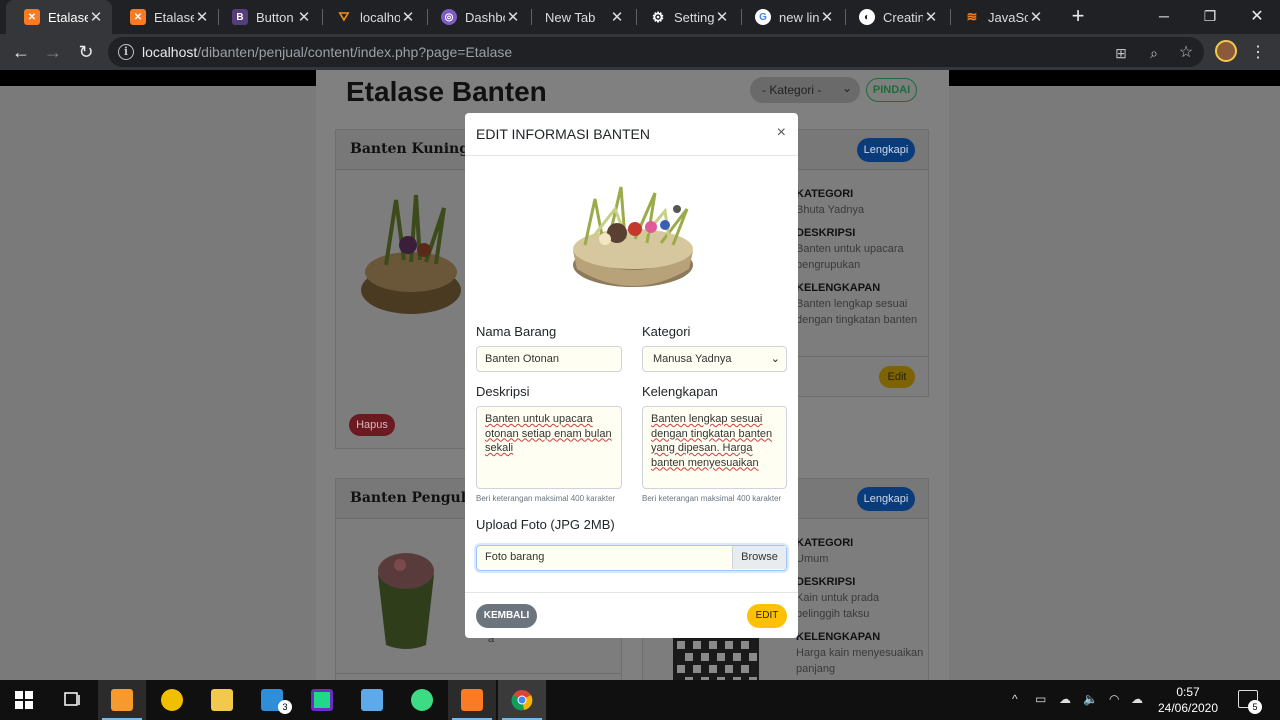 The width and height of the screenshot is (1280, 720). I want to click on edit-submit-button: EDIT, so click(767, 616).